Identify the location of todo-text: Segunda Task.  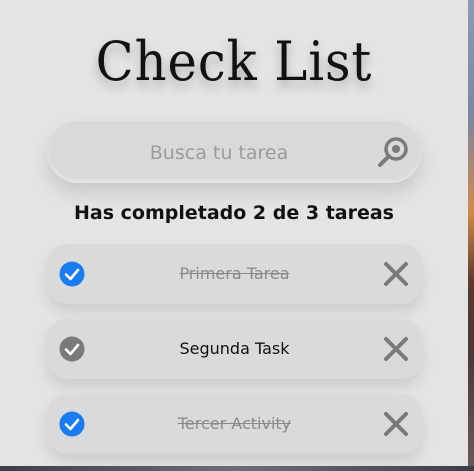
(234, 348).